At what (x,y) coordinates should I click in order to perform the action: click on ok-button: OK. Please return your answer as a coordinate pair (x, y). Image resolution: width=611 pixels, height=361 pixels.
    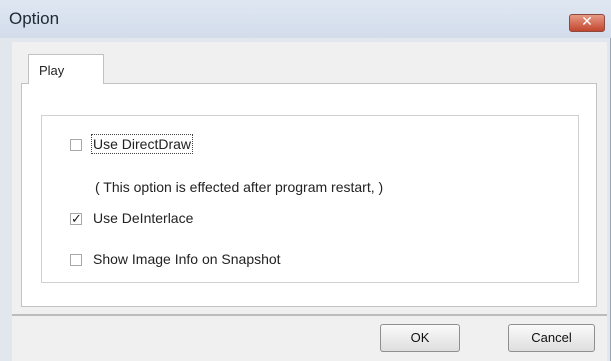
    Looking at the image, I should click on (420, 338).